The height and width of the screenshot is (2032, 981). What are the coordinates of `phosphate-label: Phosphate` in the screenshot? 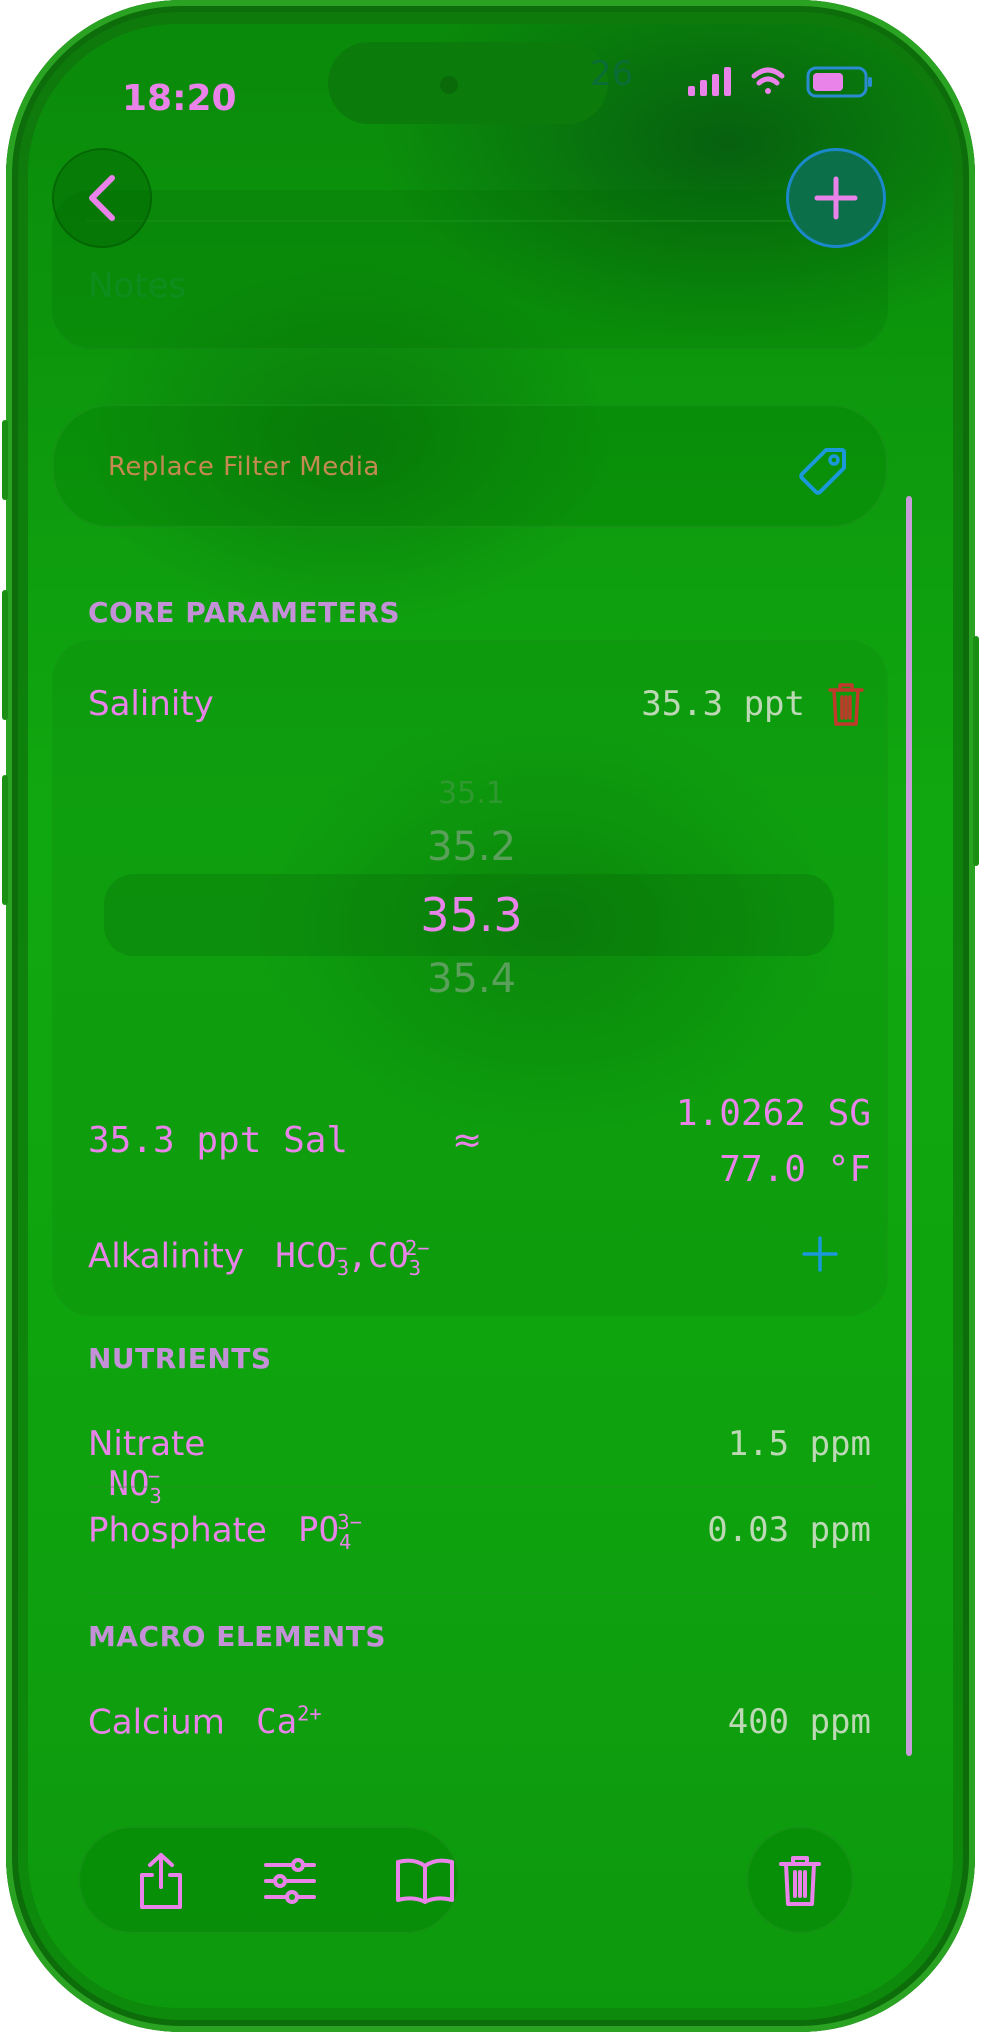 It's located at (177, 1530).